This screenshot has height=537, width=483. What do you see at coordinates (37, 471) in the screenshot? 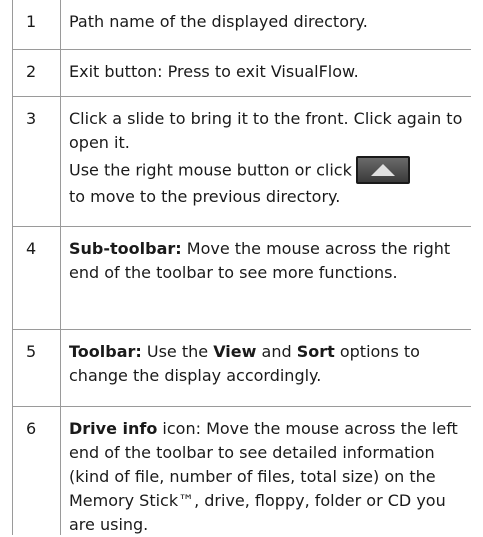
I see `row-number: 6` at bounding box center [37, 471].